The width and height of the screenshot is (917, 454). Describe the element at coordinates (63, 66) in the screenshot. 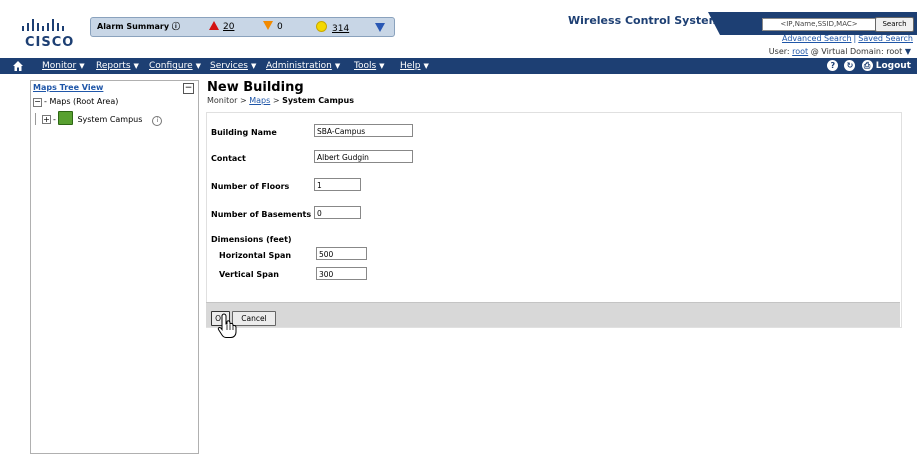

I see `nav-monitor: Monitor ▼` at that location.